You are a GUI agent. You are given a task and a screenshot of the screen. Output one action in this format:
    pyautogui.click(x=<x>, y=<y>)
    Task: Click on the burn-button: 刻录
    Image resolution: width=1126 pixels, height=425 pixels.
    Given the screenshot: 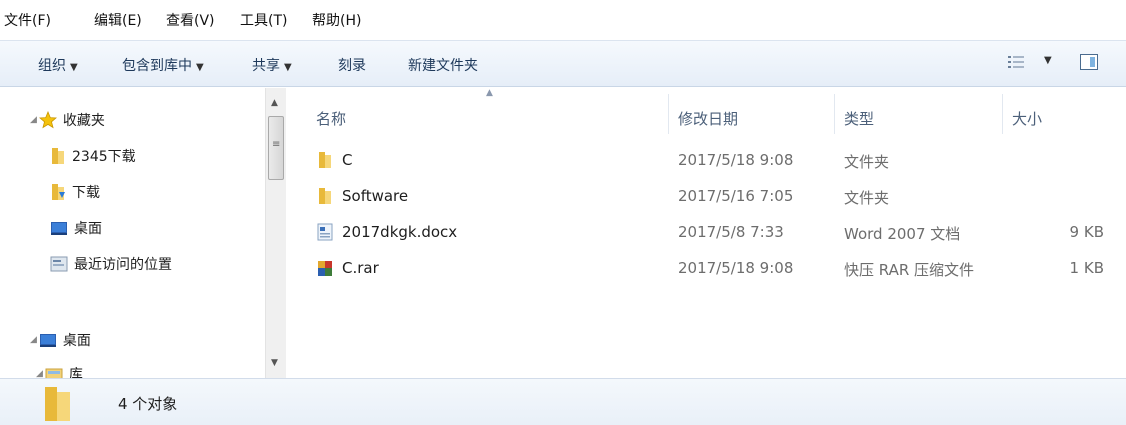 What is the action you would take?
    pyautogui.click(x=352, y=65)
    